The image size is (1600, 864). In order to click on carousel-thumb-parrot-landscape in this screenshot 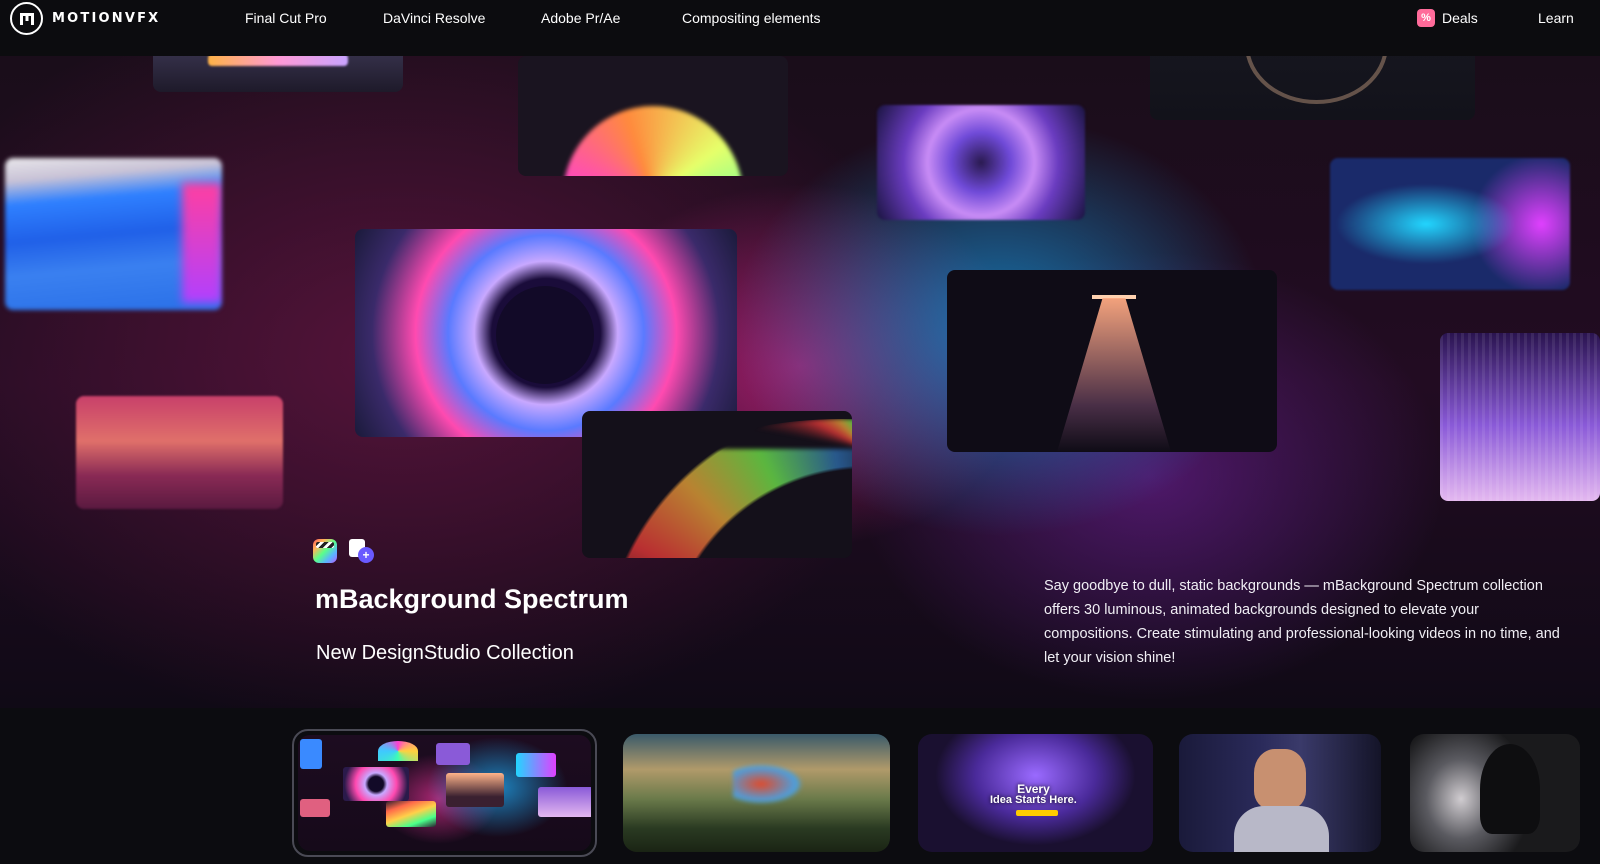, I will do `click(756, 793)`.